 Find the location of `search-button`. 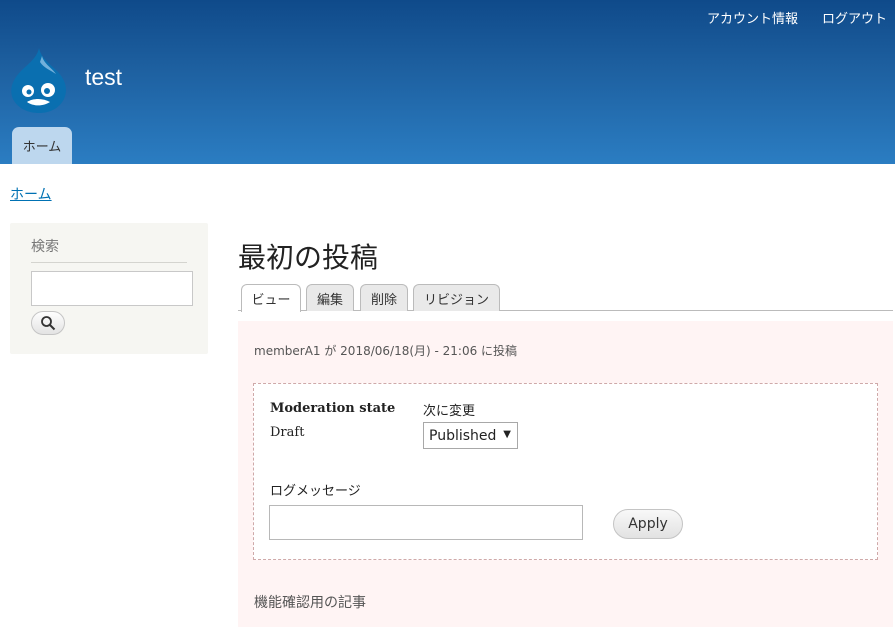

search-button is located at coordinates (48, 323).